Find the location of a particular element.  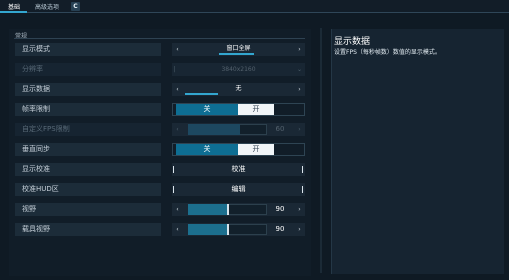

setting-label-display-mode: 显示模式 is located at coordinates (88, 49).